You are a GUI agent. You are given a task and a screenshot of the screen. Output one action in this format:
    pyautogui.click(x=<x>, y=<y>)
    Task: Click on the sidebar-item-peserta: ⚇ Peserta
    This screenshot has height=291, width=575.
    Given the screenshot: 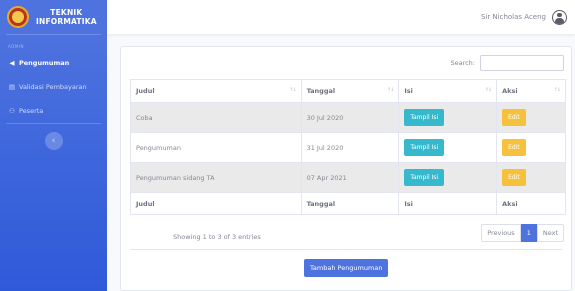 What is the action you would take?
    pyautogui.click(x=53, y=111)
    